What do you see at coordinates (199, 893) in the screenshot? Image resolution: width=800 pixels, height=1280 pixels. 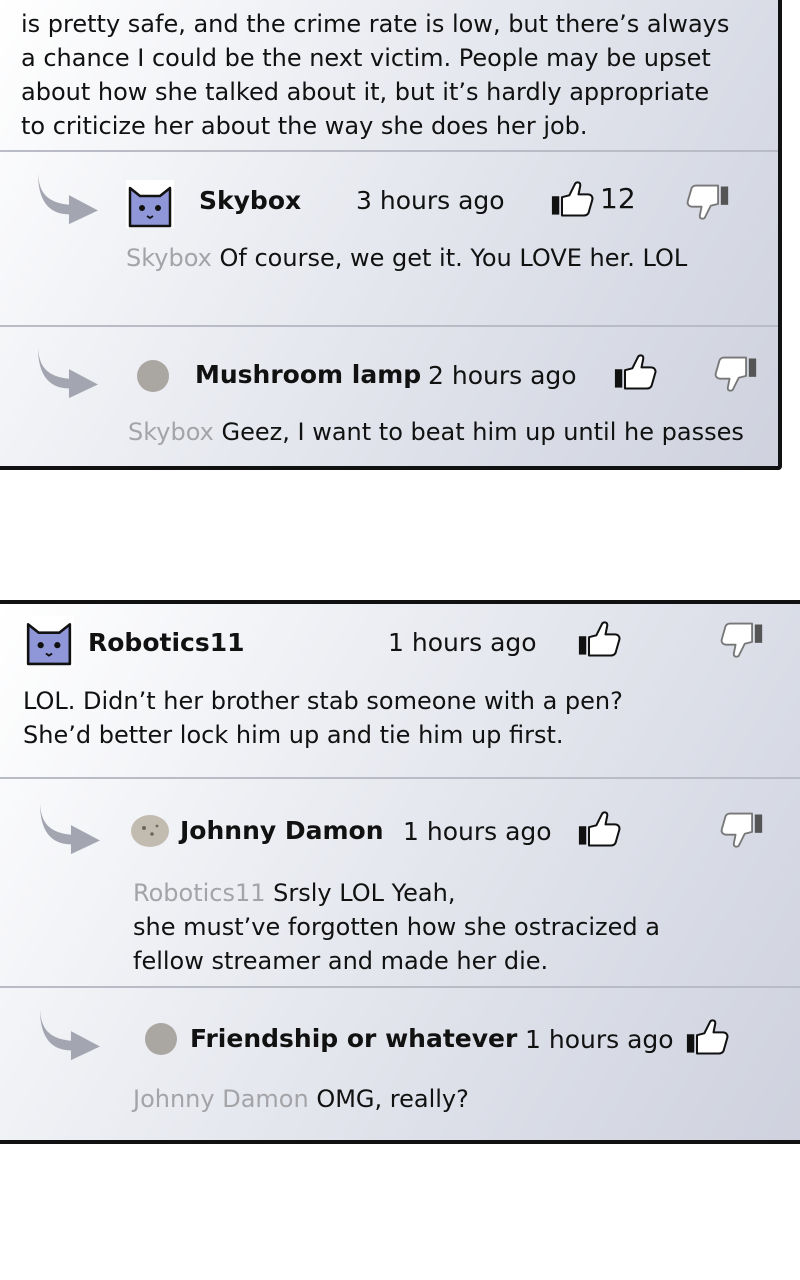 I see `reply-to-mention: Robotics11` at bounding box center [199, 893].